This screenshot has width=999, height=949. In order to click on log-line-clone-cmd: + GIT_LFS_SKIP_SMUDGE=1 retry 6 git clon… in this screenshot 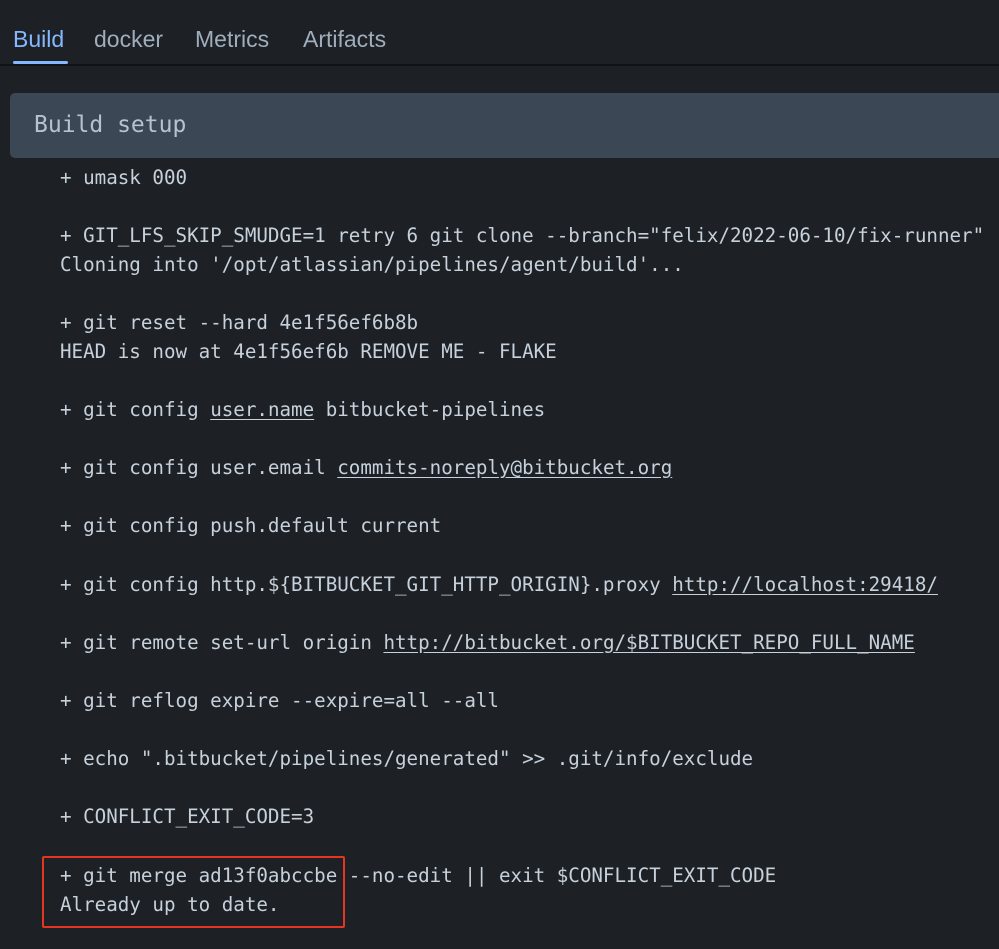, I will do `click(522, 235)`.